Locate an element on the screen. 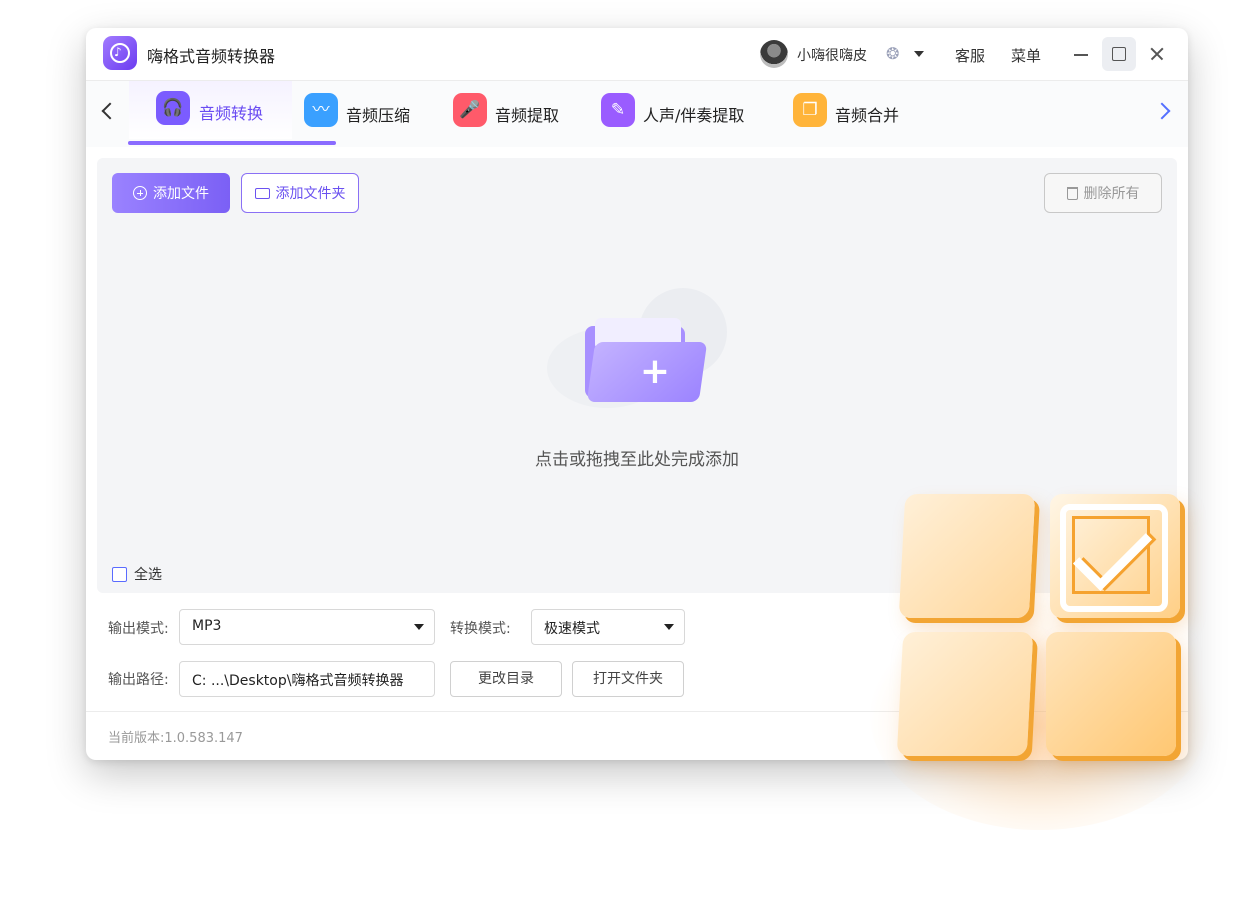  menu-link: 菜单 is located at coordinates (1026, 55).